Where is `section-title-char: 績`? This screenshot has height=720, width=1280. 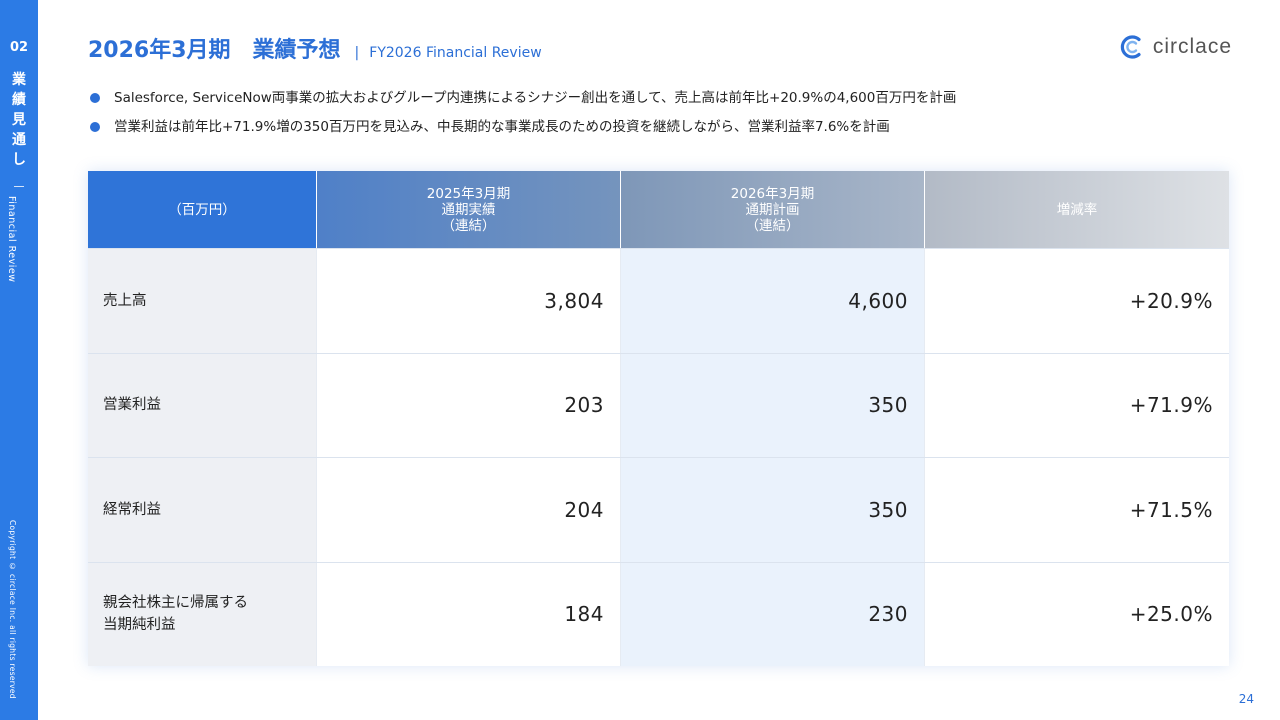 section-title-char: 績 is located at coordinates (19, 100).